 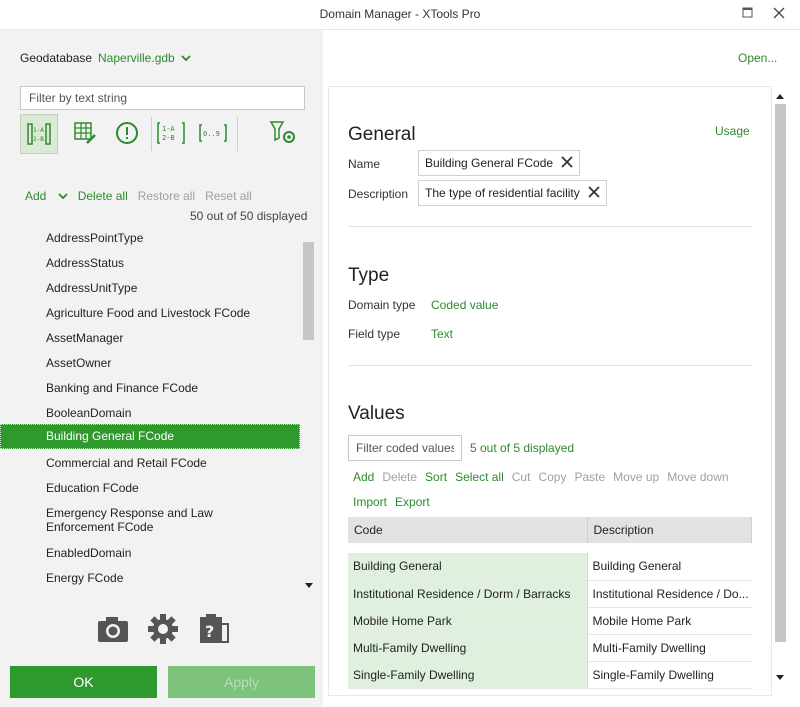 I want to click on ok-button: OK, so click(x=83, y=682).